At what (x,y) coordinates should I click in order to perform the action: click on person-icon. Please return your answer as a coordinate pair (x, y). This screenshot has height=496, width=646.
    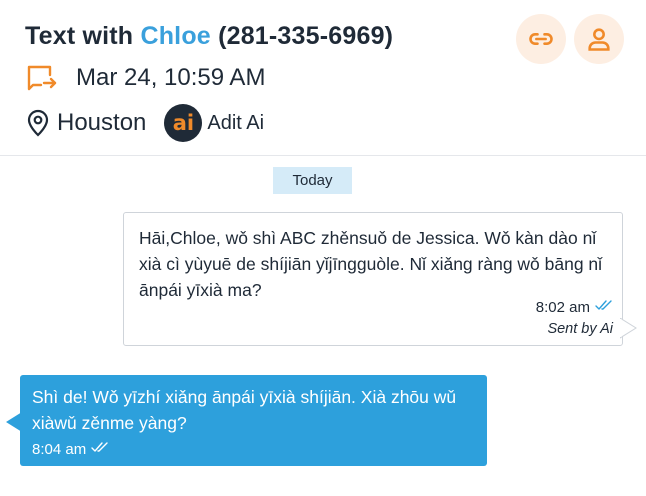
    Looking at the image, I should click on (599, 39).